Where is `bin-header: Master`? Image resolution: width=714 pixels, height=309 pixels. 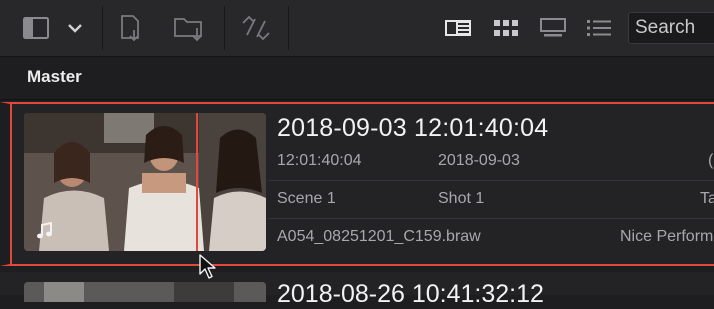 bin-header: Master is located at coordinates (357, 78).